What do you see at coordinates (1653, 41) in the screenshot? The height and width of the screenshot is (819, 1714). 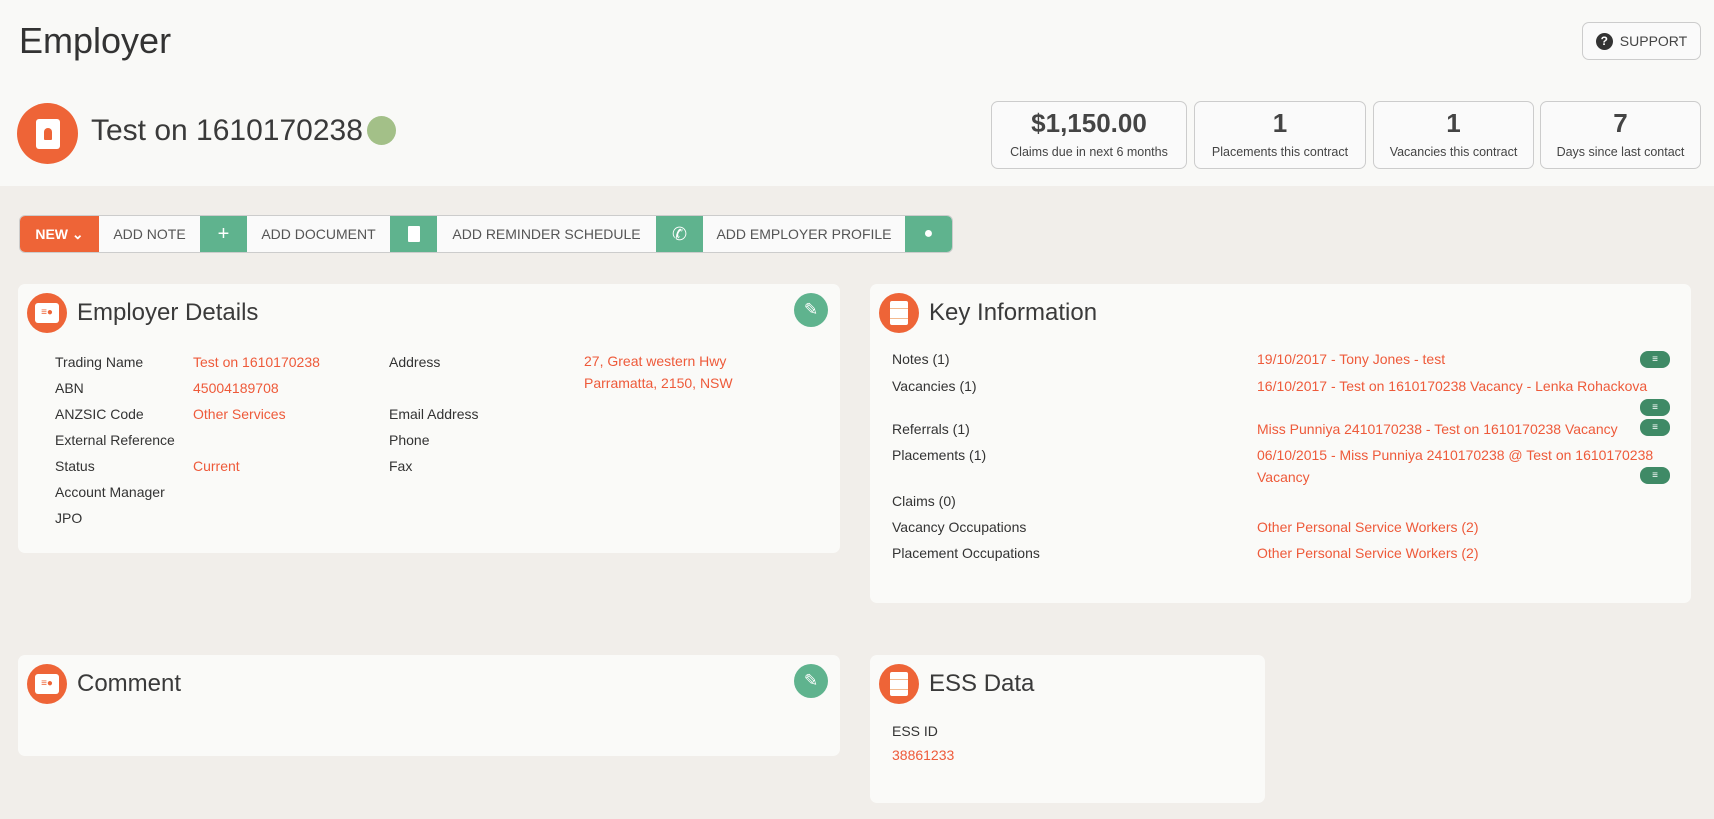 I see `support-label: SUPPORT` at bounding box center [1653, 41].